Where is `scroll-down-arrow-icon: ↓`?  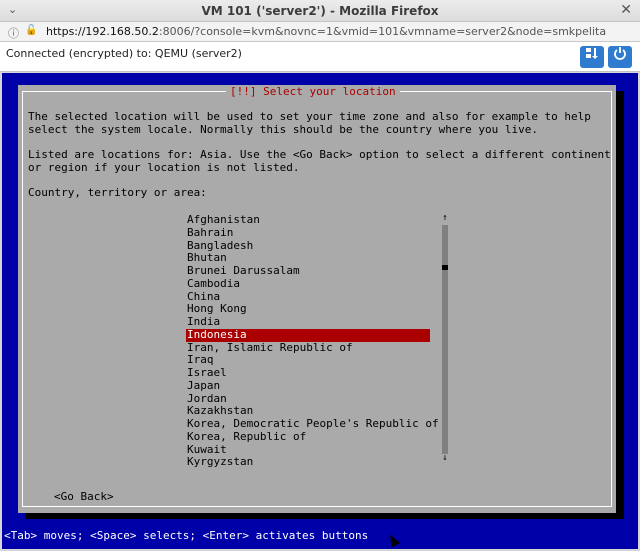
scroll-down-arrow-icon: ↓ is located at coordinates (445, 458).